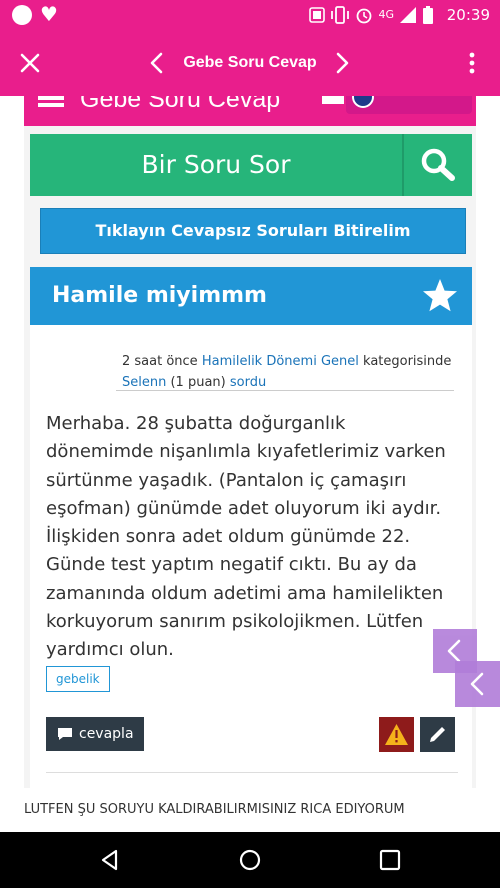  I want to click on home-icon, so click(250, 860).